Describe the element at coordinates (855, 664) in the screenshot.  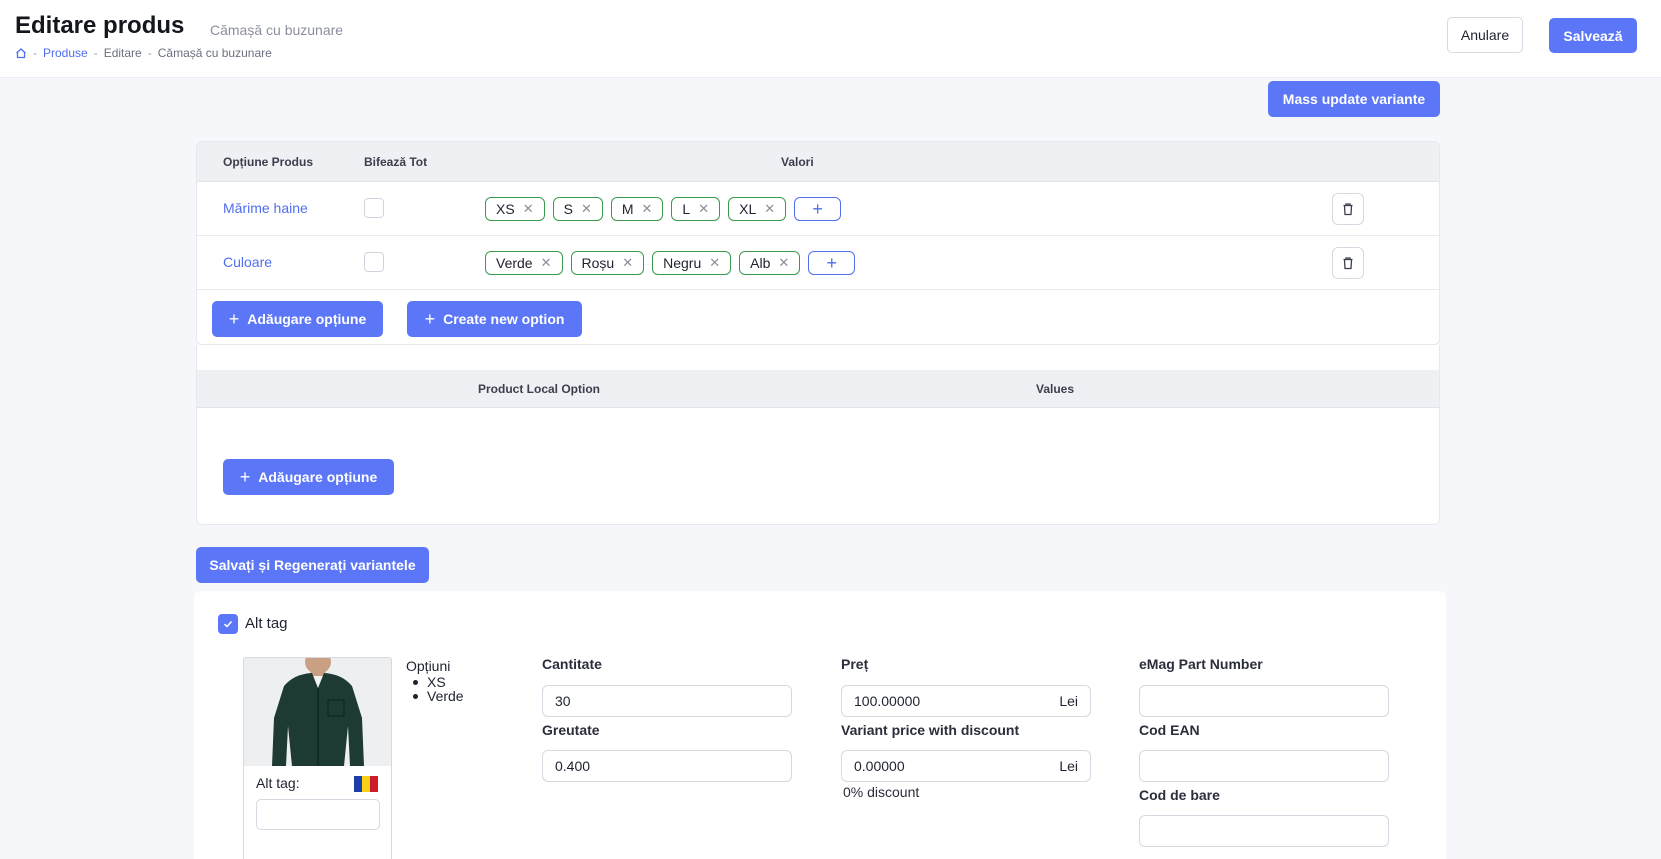
I see `price-label: Preț` at that location.